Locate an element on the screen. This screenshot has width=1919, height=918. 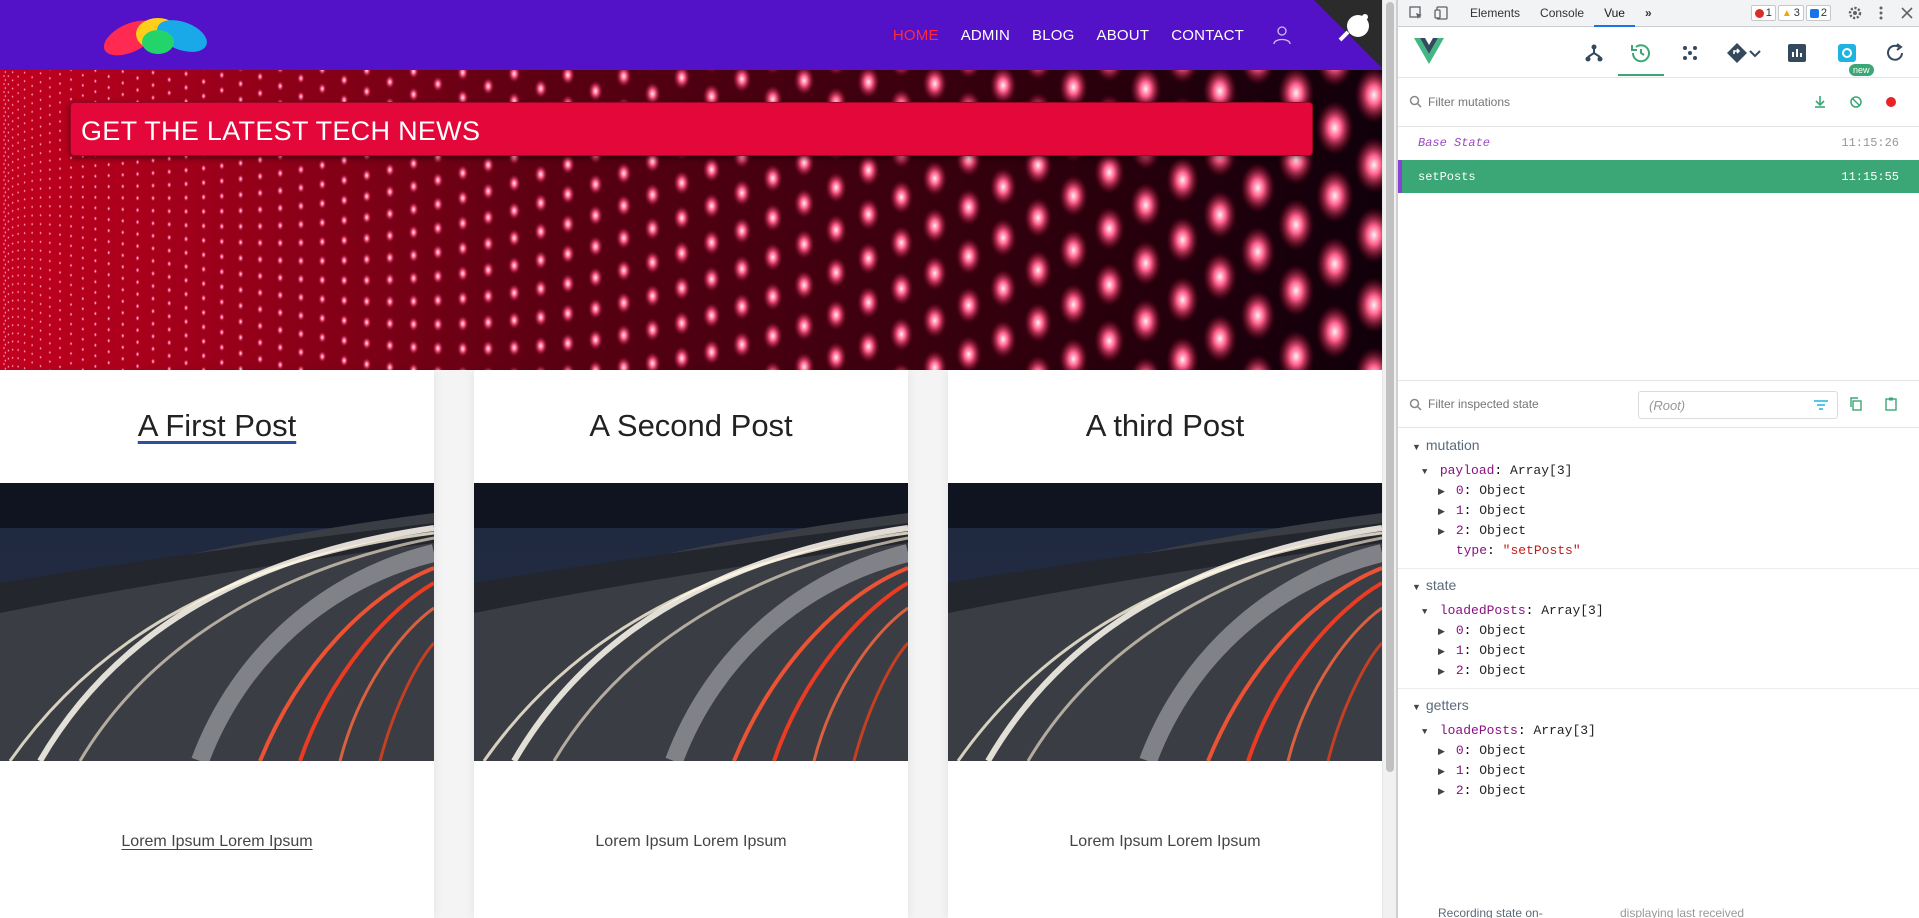
section-mutation: ▼ mutation is located at coordinates (1446, 445).